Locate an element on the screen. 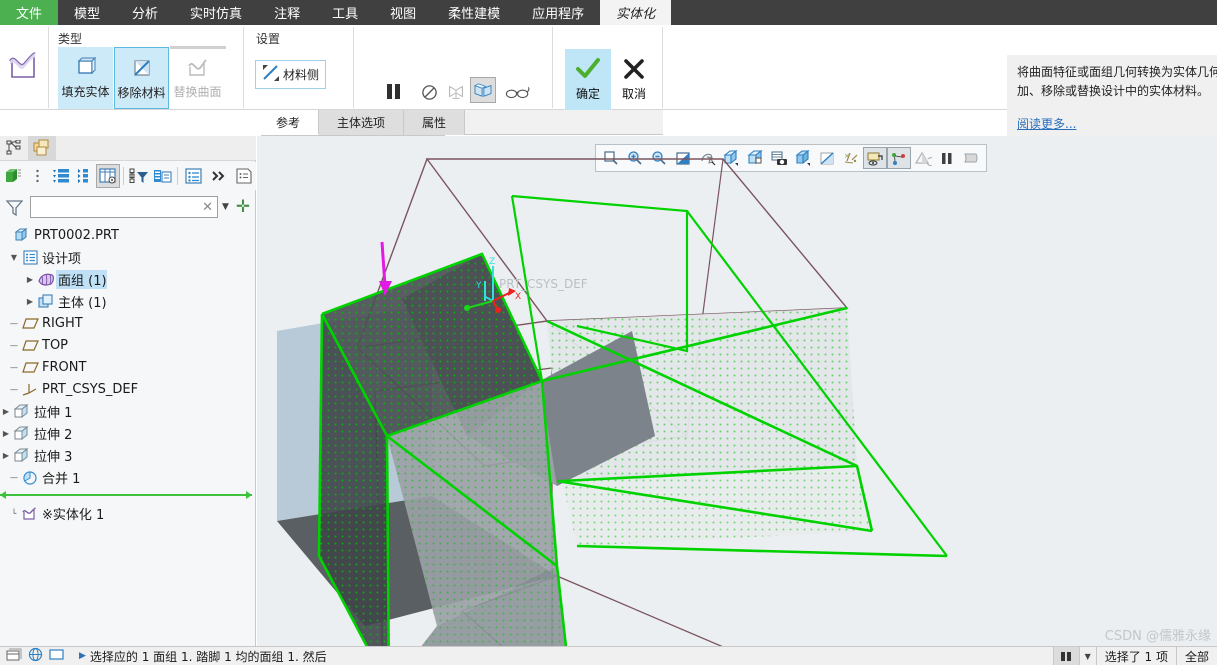 The width and height of the screenshot is (1217, 665). layer-tree-tab is located at coordinates (42, 148).